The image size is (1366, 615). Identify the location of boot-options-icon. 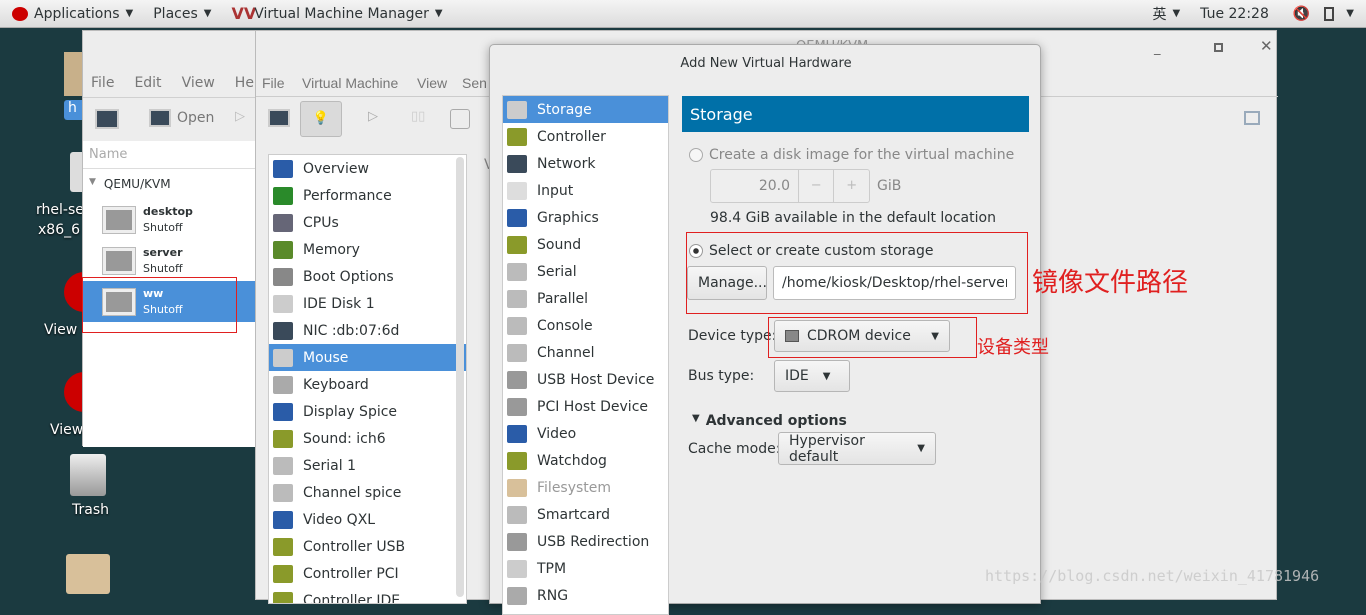
(283, 276).